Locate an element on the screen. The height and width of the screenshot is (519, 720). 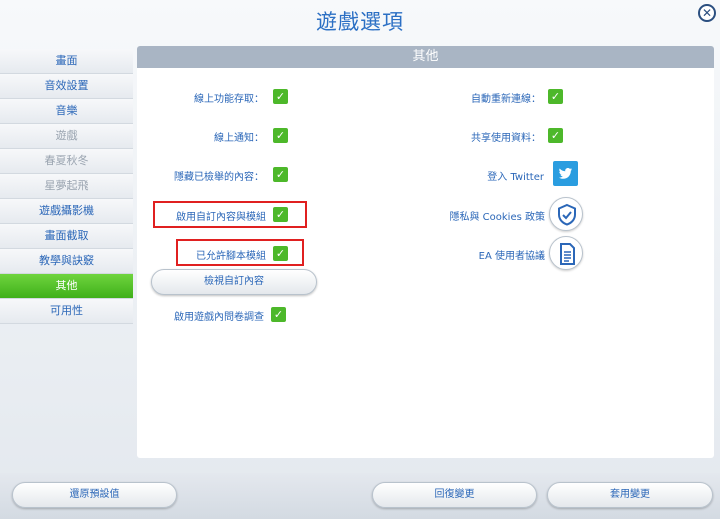
script-mods-label: 已允許腳本模組 is located at coordinates (231, 256).